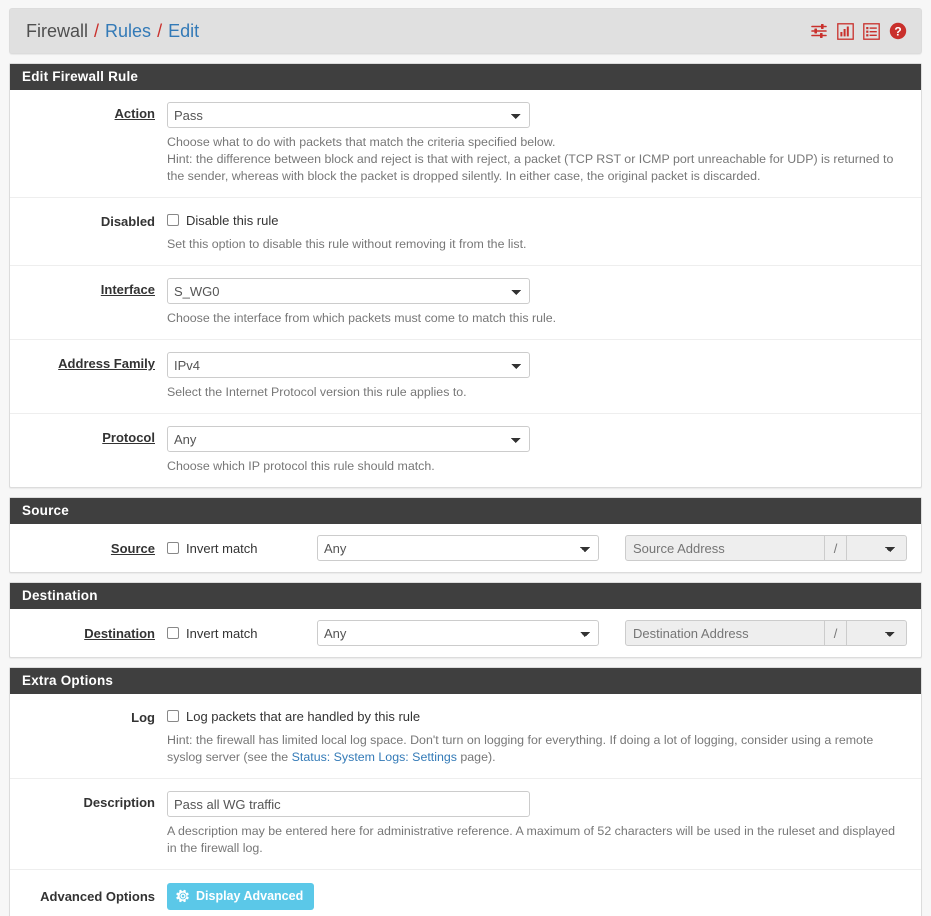 Image resolution: width=931 pixels, height=916 pixels. Describe the element at coordinates (88, 376) in the screenshot. I see `label-address-family: Address Family` at that location.